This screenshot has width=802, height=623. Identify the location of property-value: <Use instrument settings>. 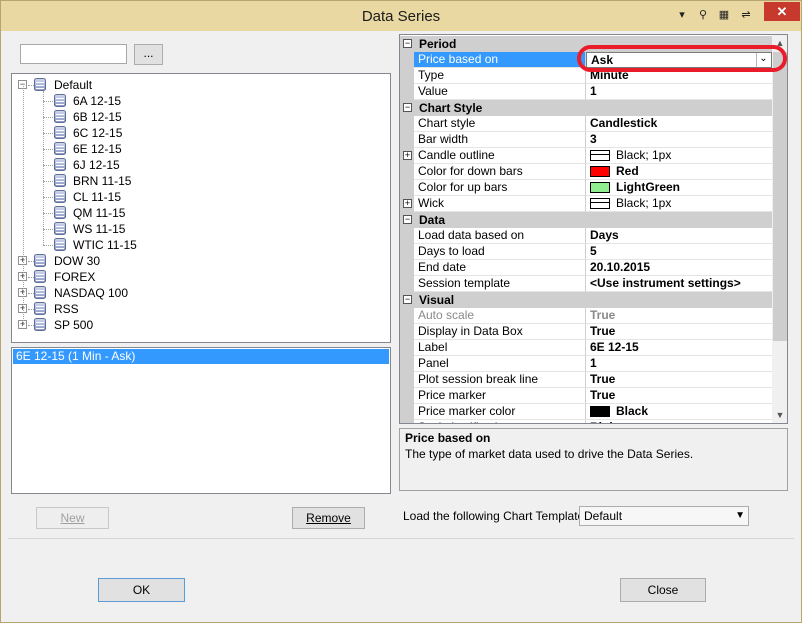
(679, 284).